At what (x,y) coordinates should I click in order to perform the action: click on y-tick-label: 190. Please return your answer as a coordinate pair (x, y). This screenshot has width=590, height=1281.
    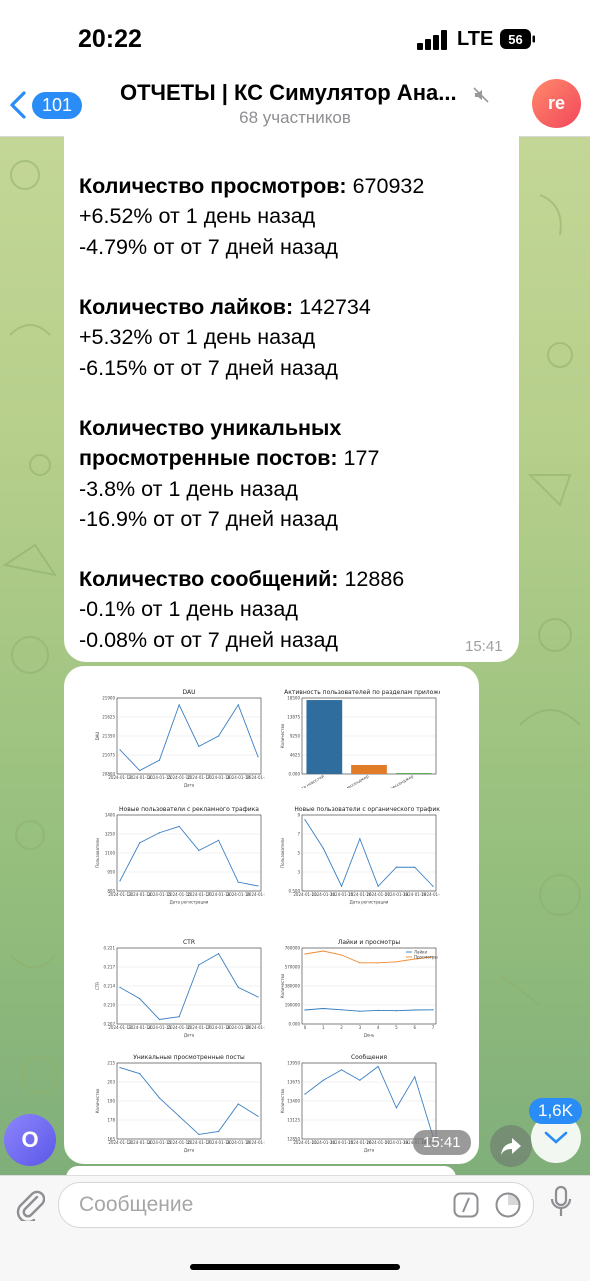
    Looking at the image, I should click on (111, 1100).